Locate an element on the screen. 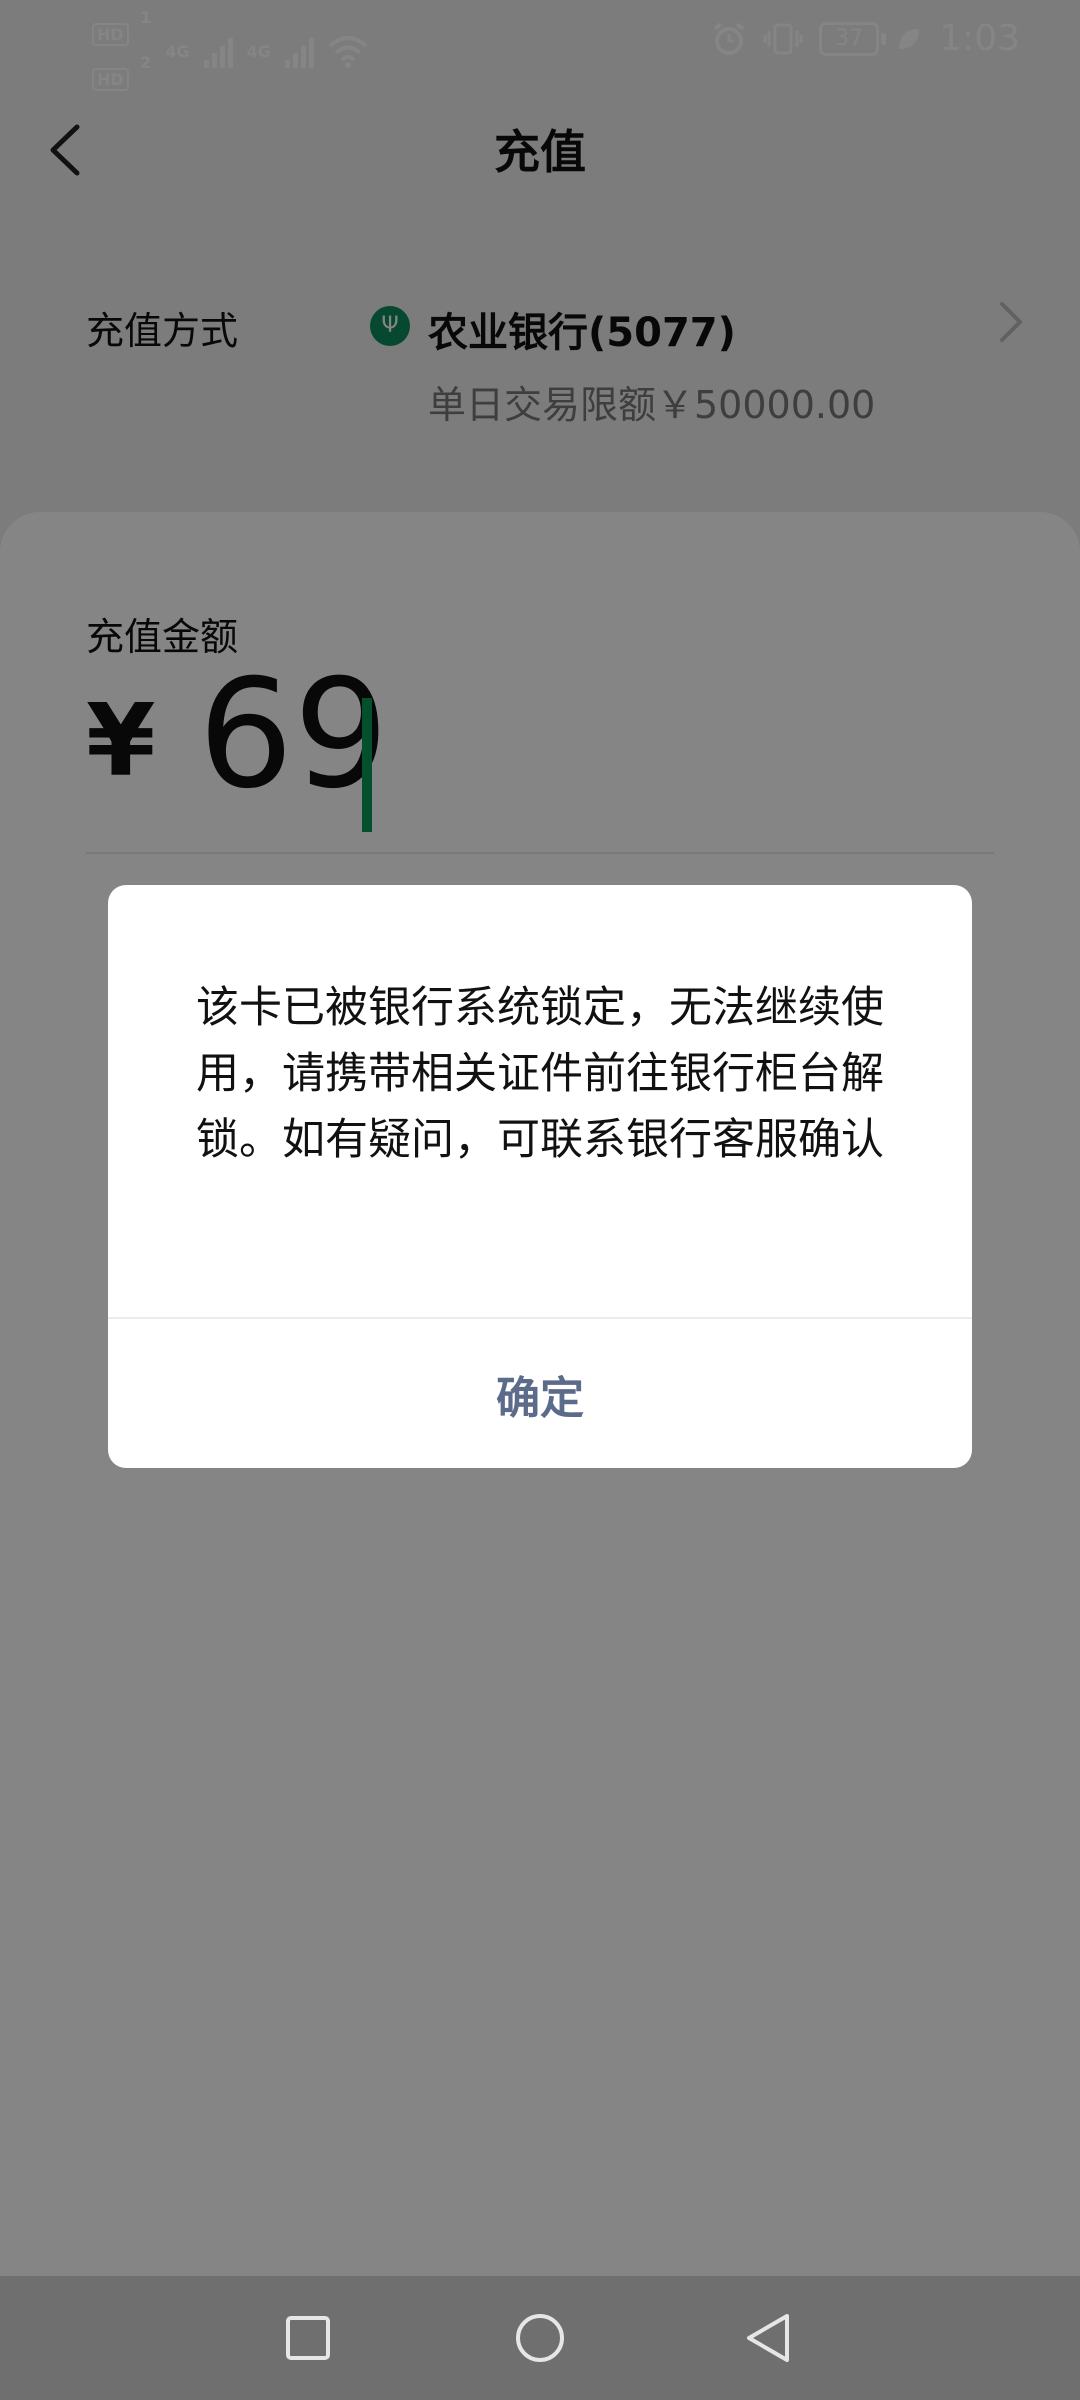  circle-icon is located at coordinates (540, 2338).